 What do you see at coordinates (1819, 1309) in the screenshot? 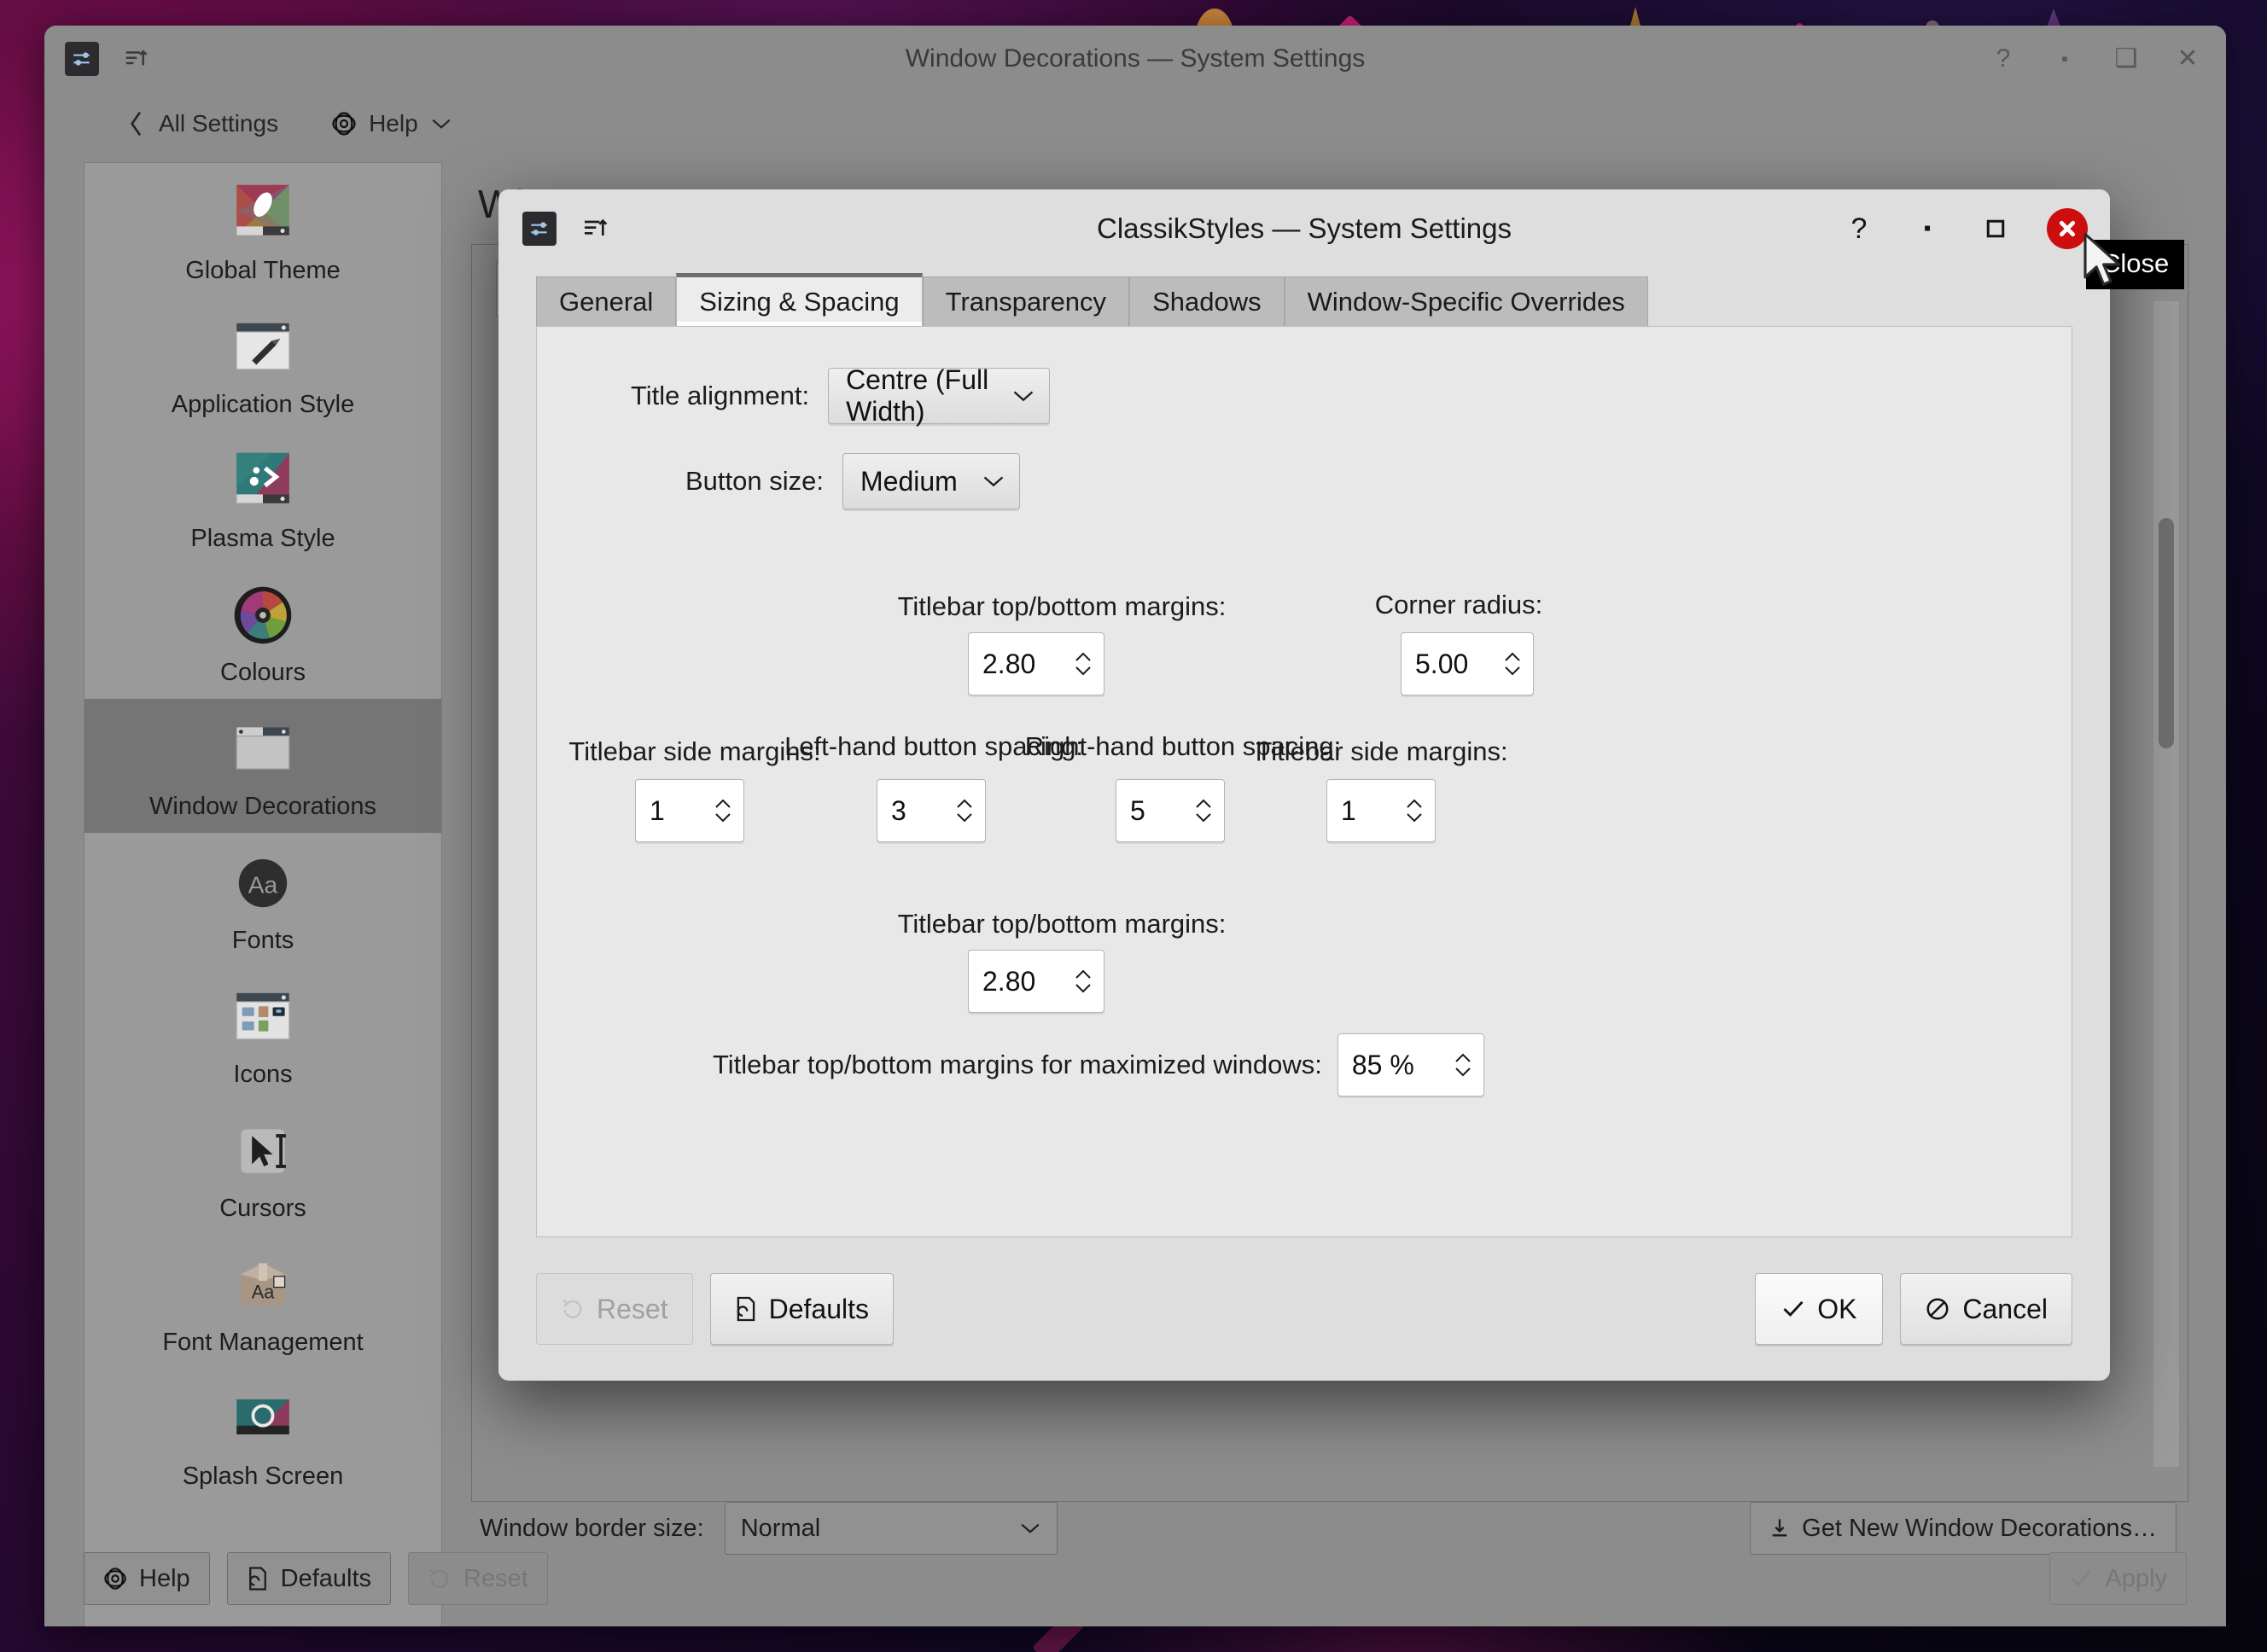
I see `dialog-ok-button: OK` at bounding box center [1819, 1309].